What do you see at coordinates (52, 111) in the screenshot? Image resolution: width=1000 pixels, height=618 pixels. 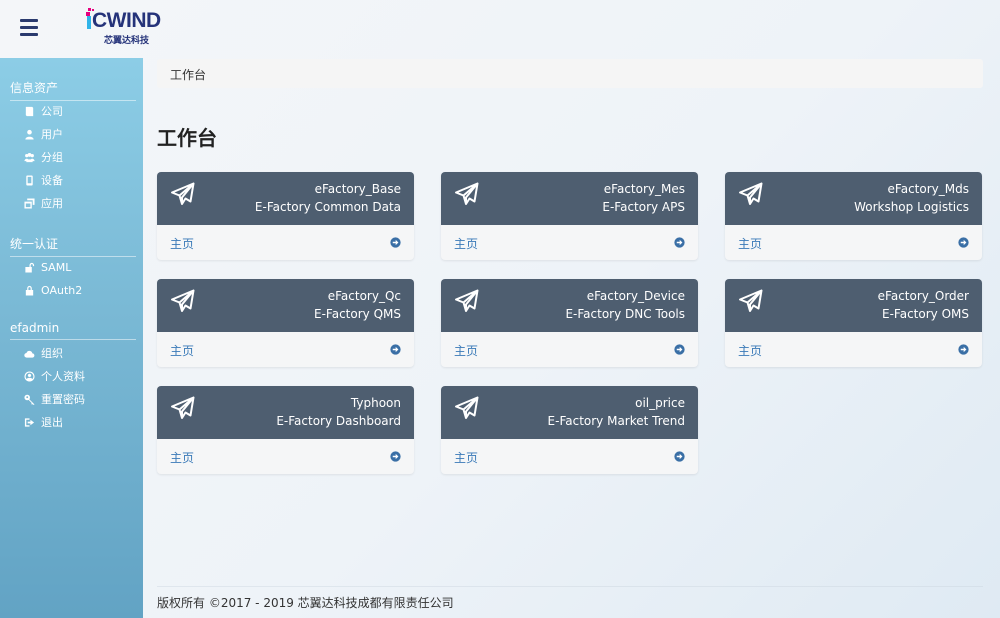 I see `sidebar-item-label: 公司` at bounding box center [52, 111].